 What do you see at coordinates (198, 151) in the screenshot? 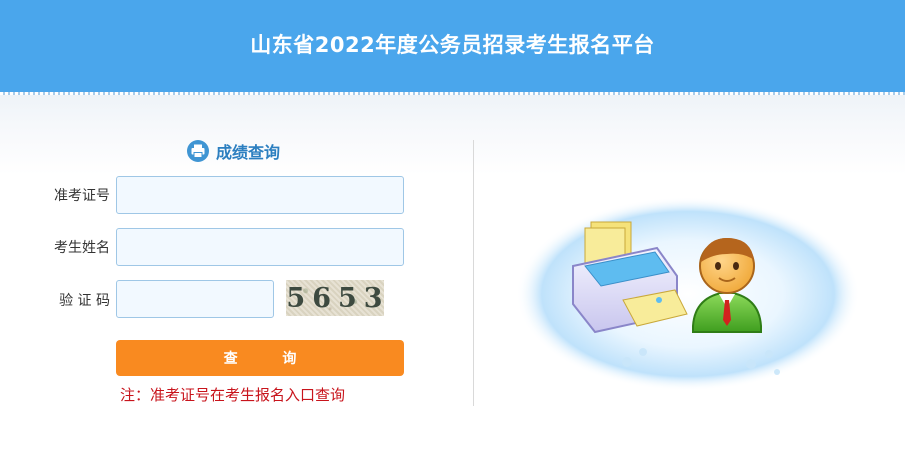
I see `printer-icon` at bounding box center [198, 151].